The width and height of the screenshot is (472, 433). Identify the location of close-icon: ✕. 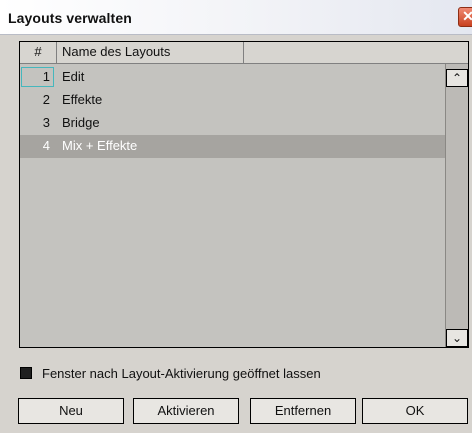
(465, 17).